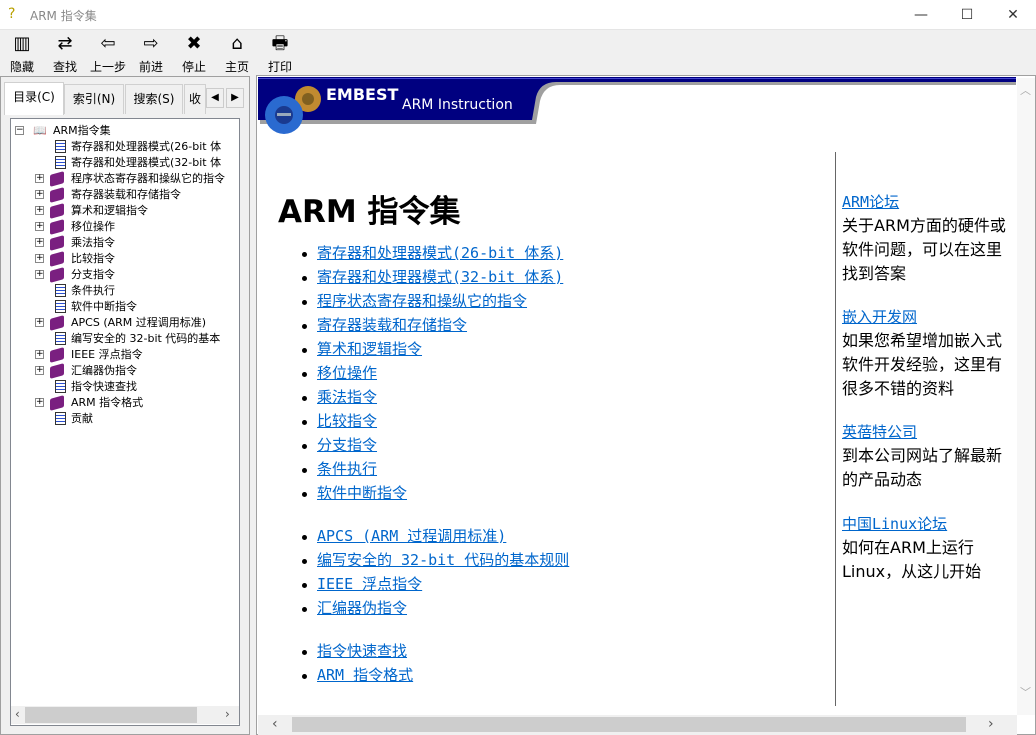 The width and height of the screenshot is (1036, 735). I want to click on topic-link: 移位操作, so click(347, 373).